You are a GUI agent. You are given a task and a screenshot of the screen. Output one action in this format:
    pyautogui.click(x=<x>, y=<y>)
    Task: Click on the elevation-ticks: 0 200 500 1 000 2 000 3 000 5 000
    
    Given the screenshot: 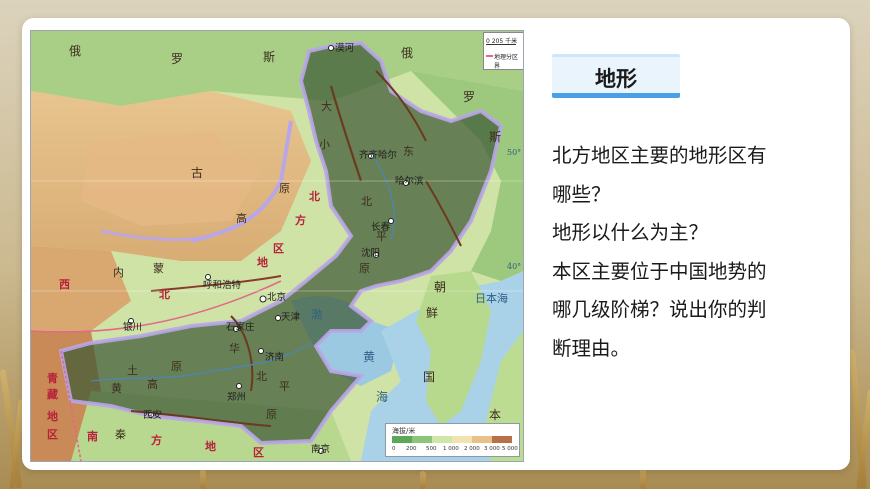 What is the action you would take?
    pyautogui.click(x=453, y=450)
    